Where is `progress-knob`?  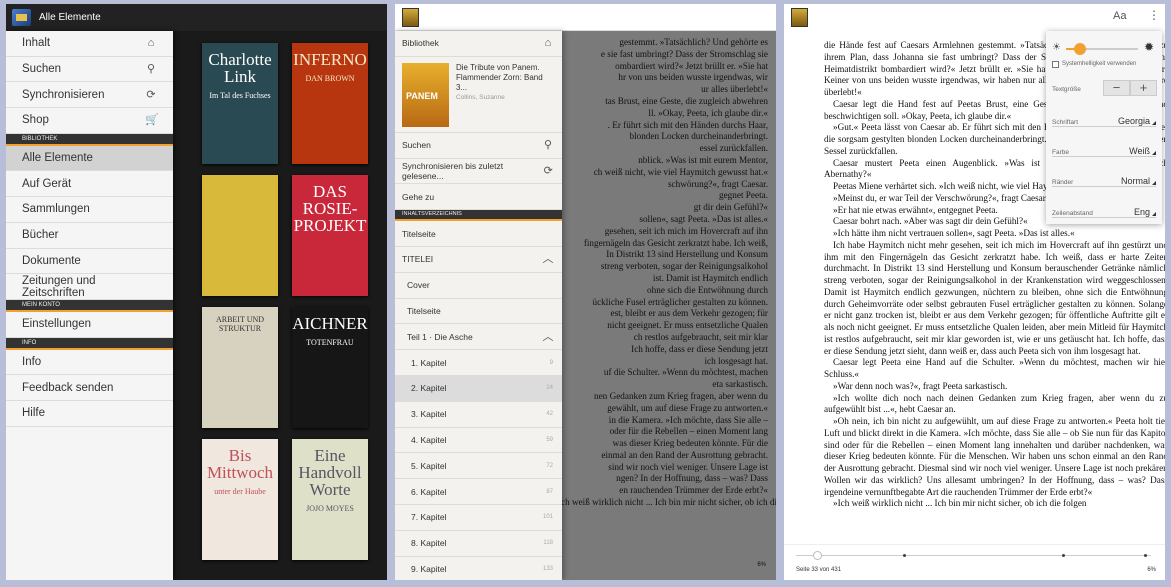 progress-knob is located at coordinates (818, 555).